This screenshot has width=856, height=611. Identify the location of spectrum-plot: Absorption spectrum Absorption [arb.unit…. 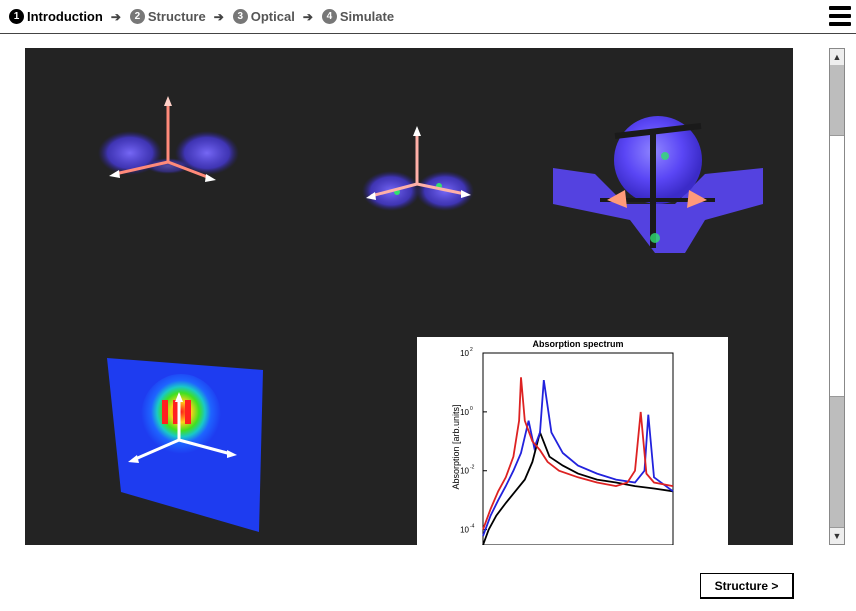
(562, 442).